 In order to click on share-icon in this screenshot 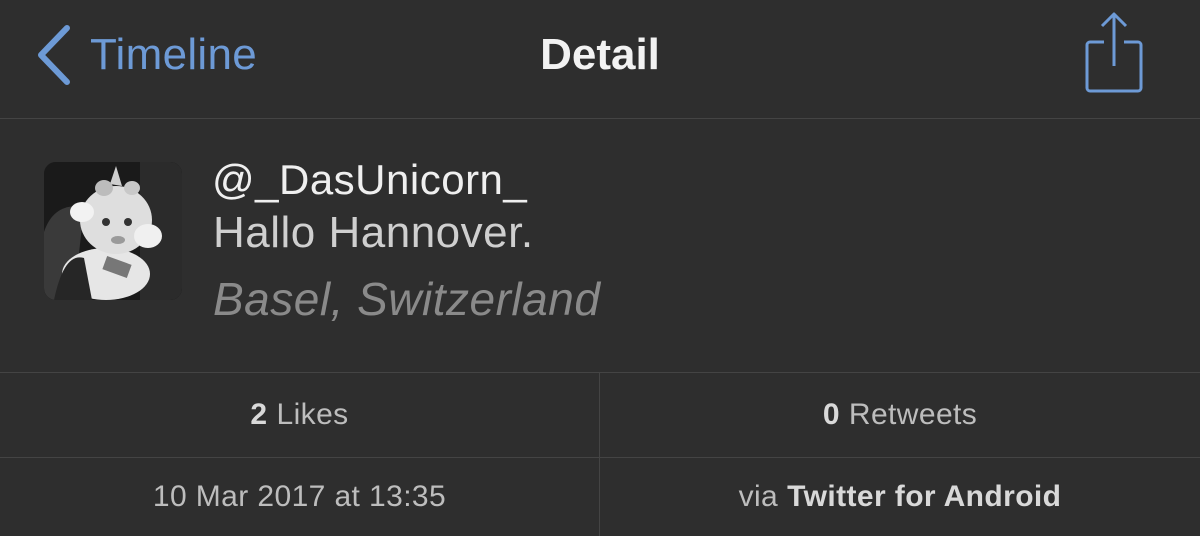, I will do `click(1114, 52)`.